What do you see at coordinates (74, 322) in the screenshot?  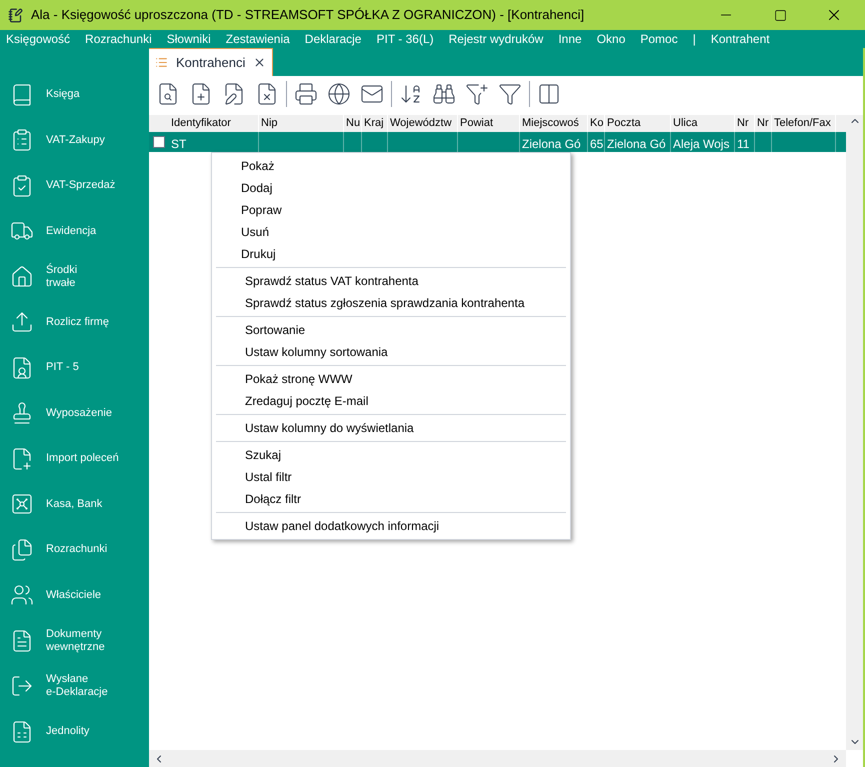 I see `sidebar-item: Rozlicz firmę` at bounding box center [74, 322].